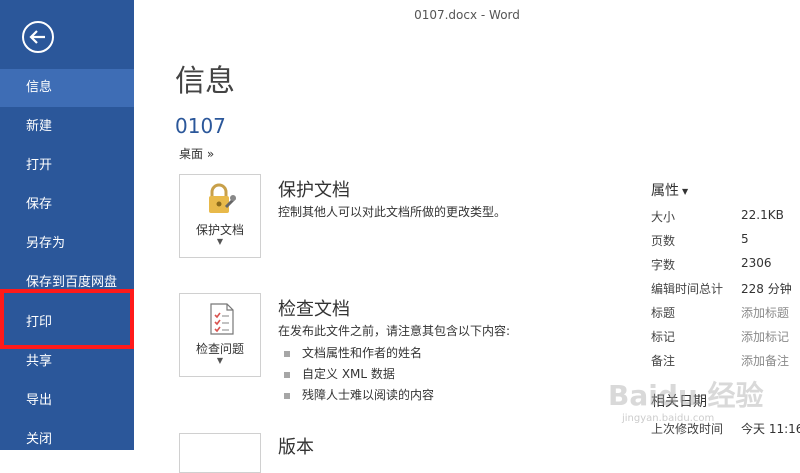 The image size is (800, 473). I want to click on window-title: 0107.docx - Word, so click(467, 15).